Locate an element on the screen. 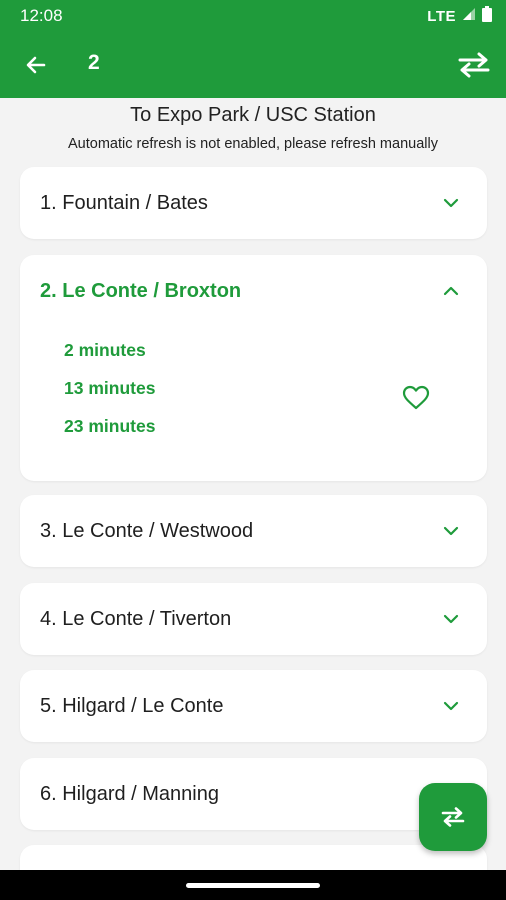 The height and width of the screenshot is (900, 506). system-nav-bar is located at coordinates (253, 885).